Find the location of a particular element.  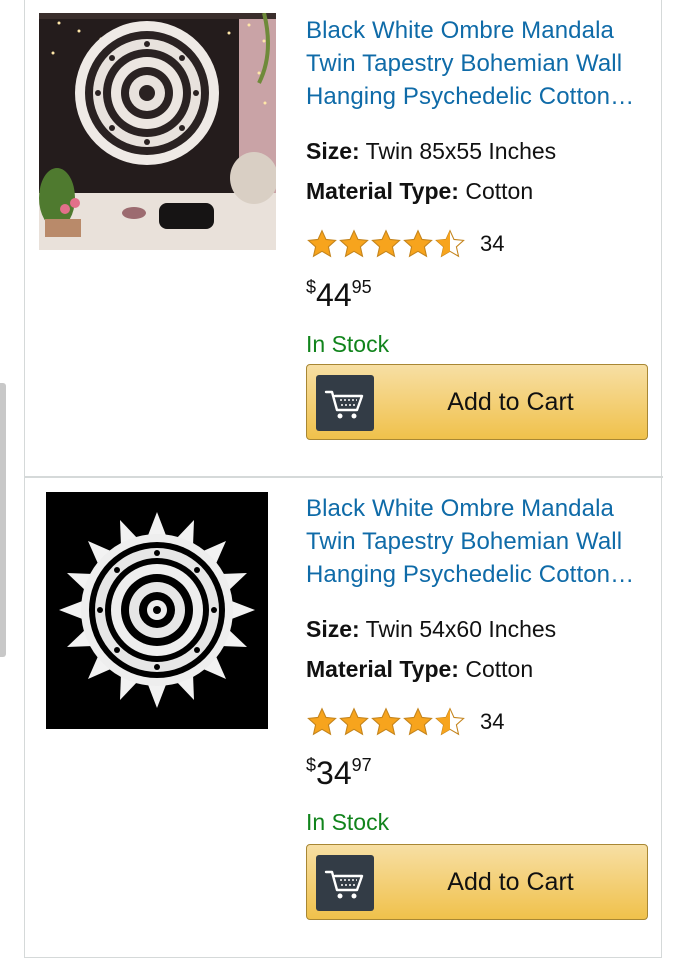

size-attribute: Size: Twin 85x55 Inches is located at coordinates (477, 151).